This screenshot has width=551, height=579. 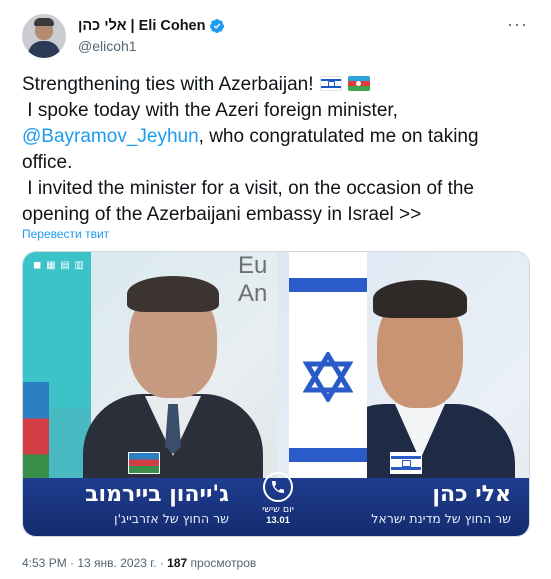 What do you see at coordinates (59, 265) in the screenshot?
I see `backdrop-logo: ◼ ▦ ▤ ▥` at bounding box center [59, 265].